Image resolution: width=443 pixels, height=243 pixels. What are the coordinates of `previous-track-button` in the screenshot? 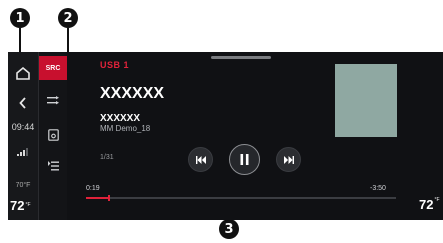 It's located at (200, 159).